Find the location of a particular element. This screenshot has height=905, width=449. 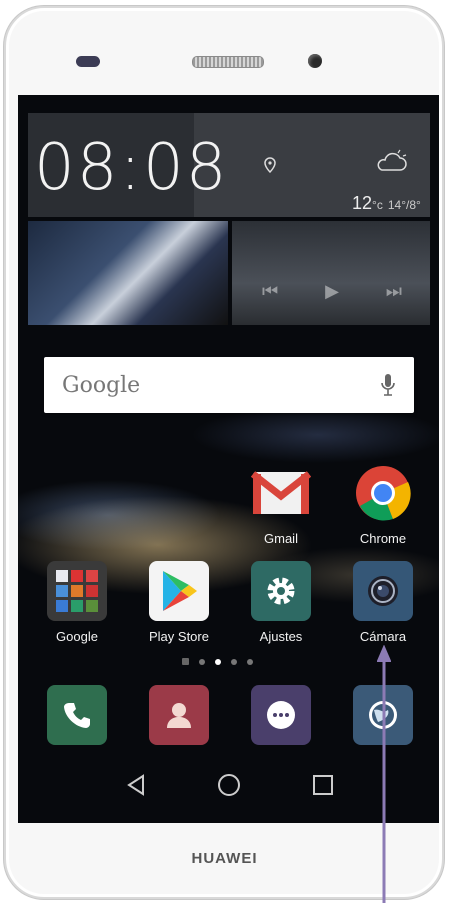

back-icon is located at coordinates (136, 785).